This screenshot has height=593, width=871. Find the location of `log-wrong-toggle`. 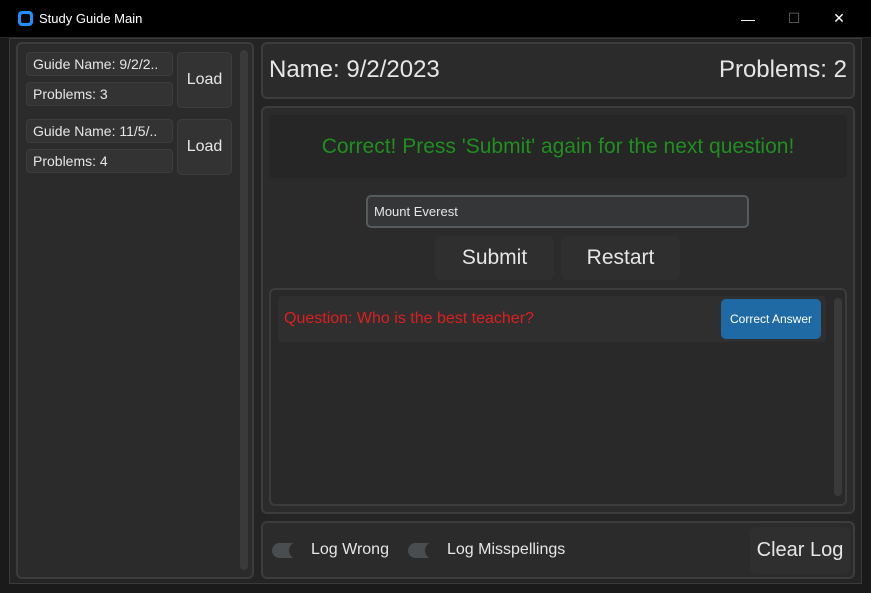

log-wrong-toggle is located at coordinates (289, 550).